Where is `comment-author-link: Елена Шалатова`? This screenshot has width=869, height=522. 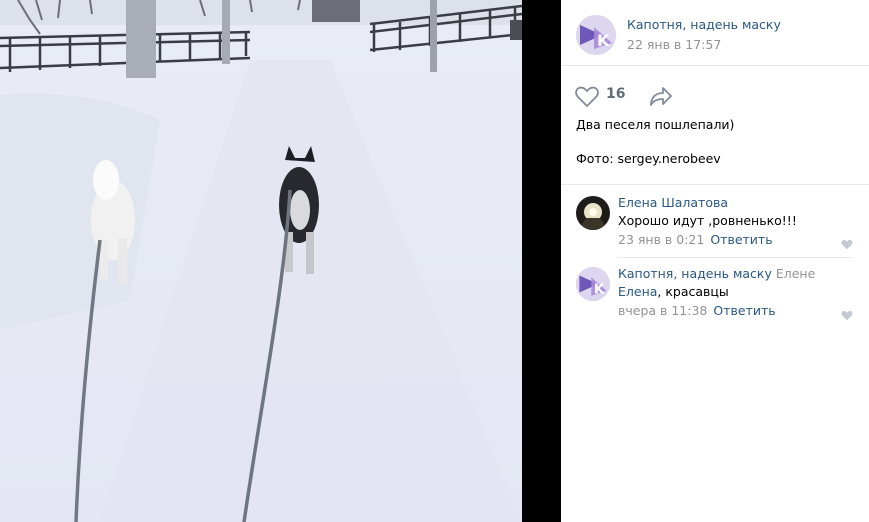 comment-author-link: Елена Шалатова is located at coordinates (673, 202).